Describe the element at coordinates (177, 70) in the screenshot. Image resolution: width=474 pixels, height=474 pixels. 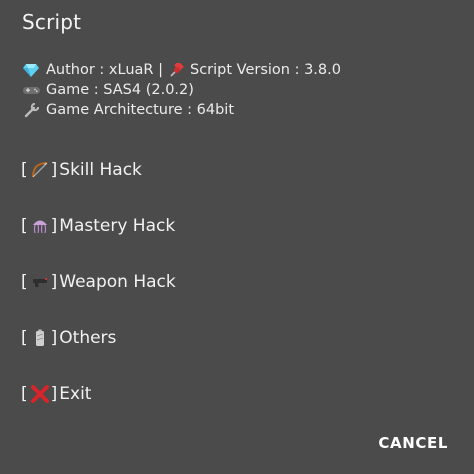
I see `pushpin-icon` at that location.